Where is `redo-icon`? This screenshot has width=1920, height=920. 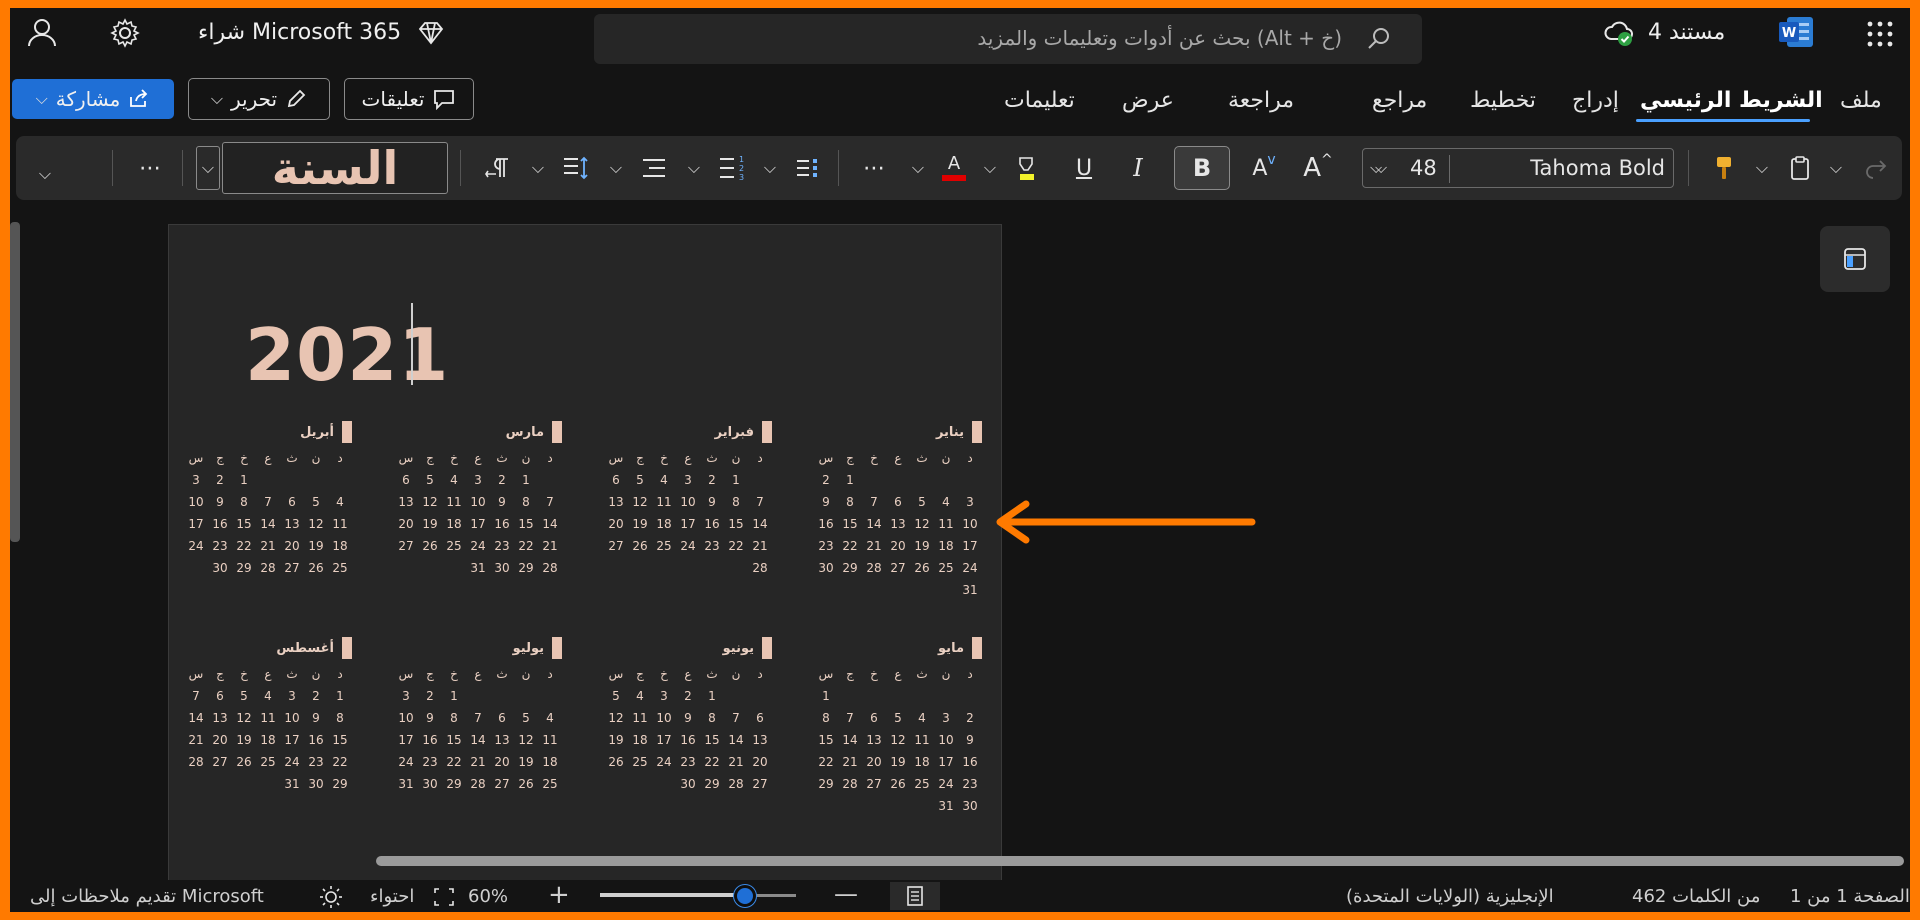 redo-icon is located at coordinates (1876, 168).